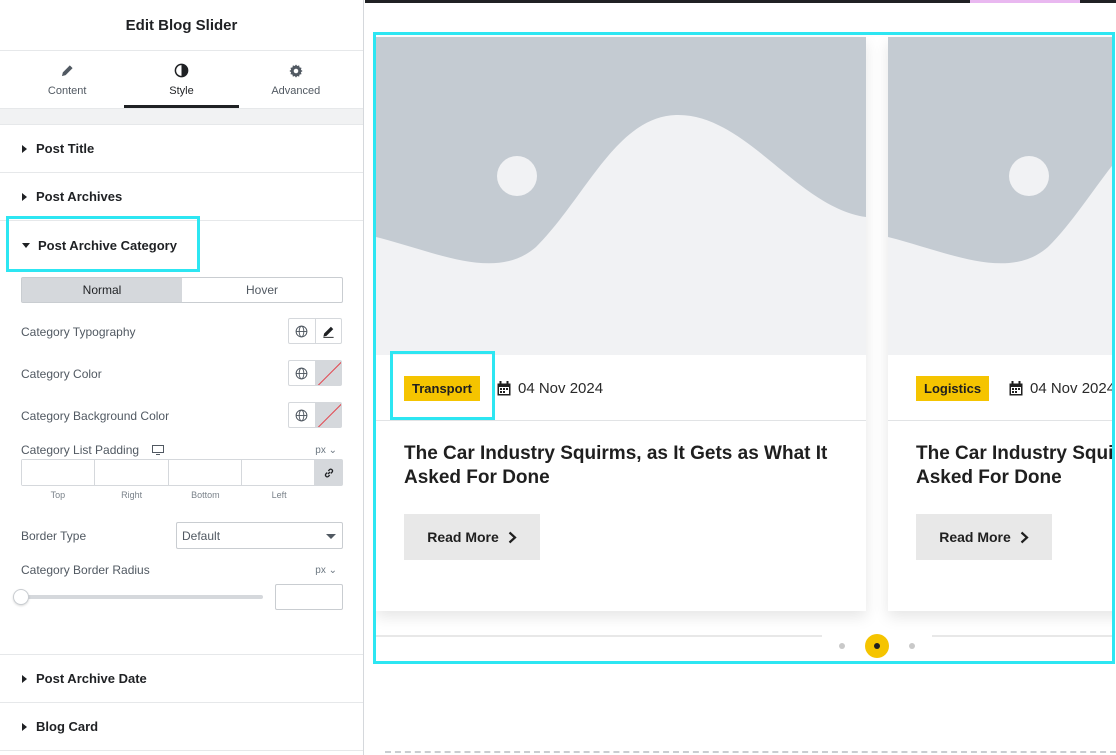 The width and height of the screenshot is (1116, 755). I want to click on pencil-edit-icon, so click(329, 331).